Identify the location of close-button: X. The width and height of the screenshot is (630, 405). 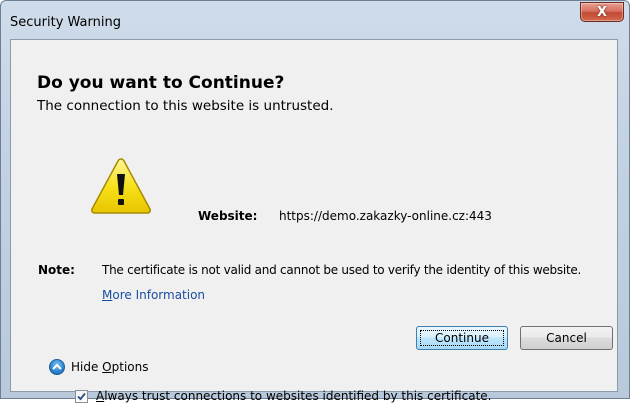
(602, 12).